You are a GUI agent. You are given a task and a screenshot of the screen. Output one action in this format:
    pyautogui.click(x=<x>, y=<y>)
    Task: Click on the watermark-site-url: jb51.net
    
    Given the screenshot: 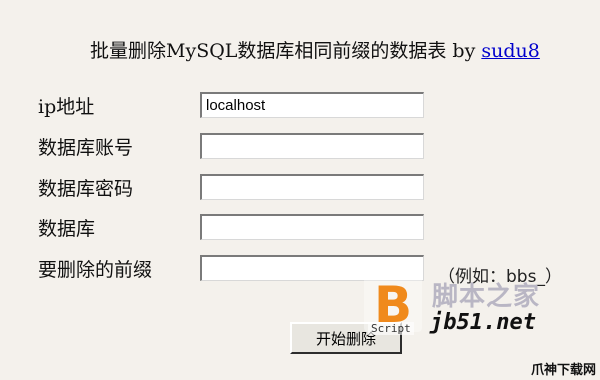 What is the action you would take?
    pyautogui.click(x=483, y=322)
    